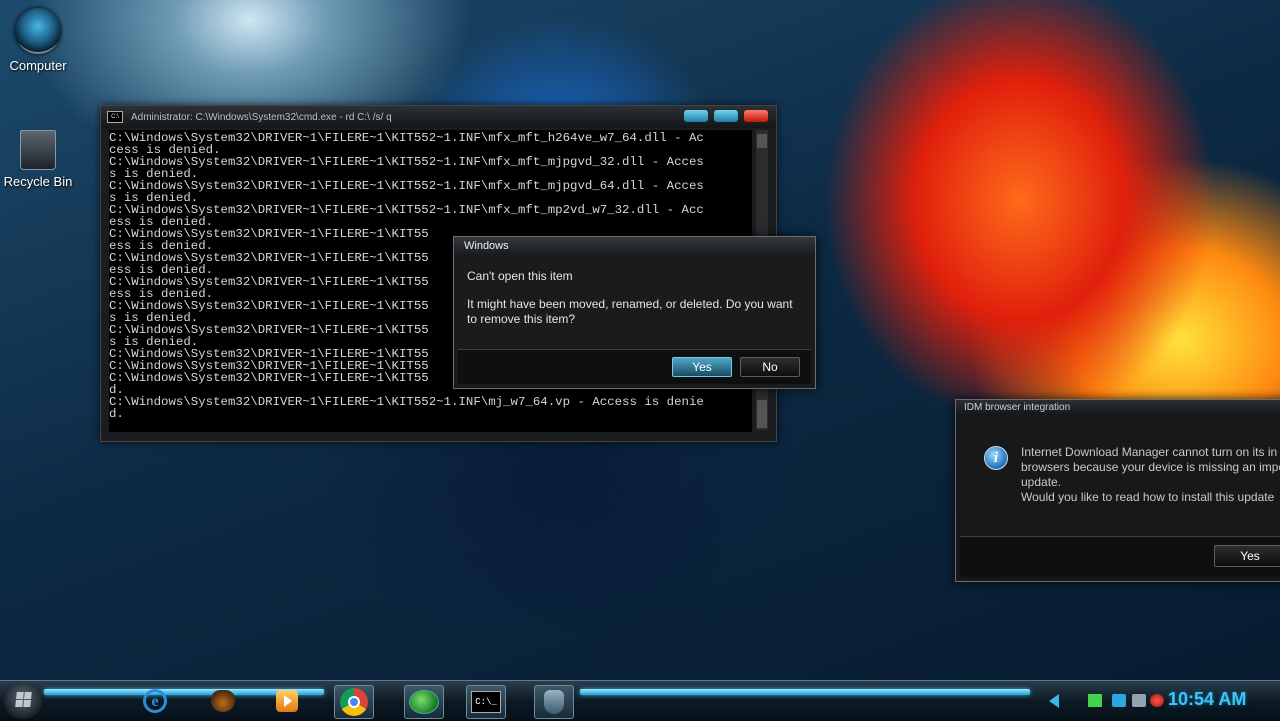 Image resolution: width=1280 pixels, height=721 pixels. What do you see at coordinates (1120, 556) in the screenshot?
I see `idm-dialog-footer: Yes` at bounding box center [1120, 556].